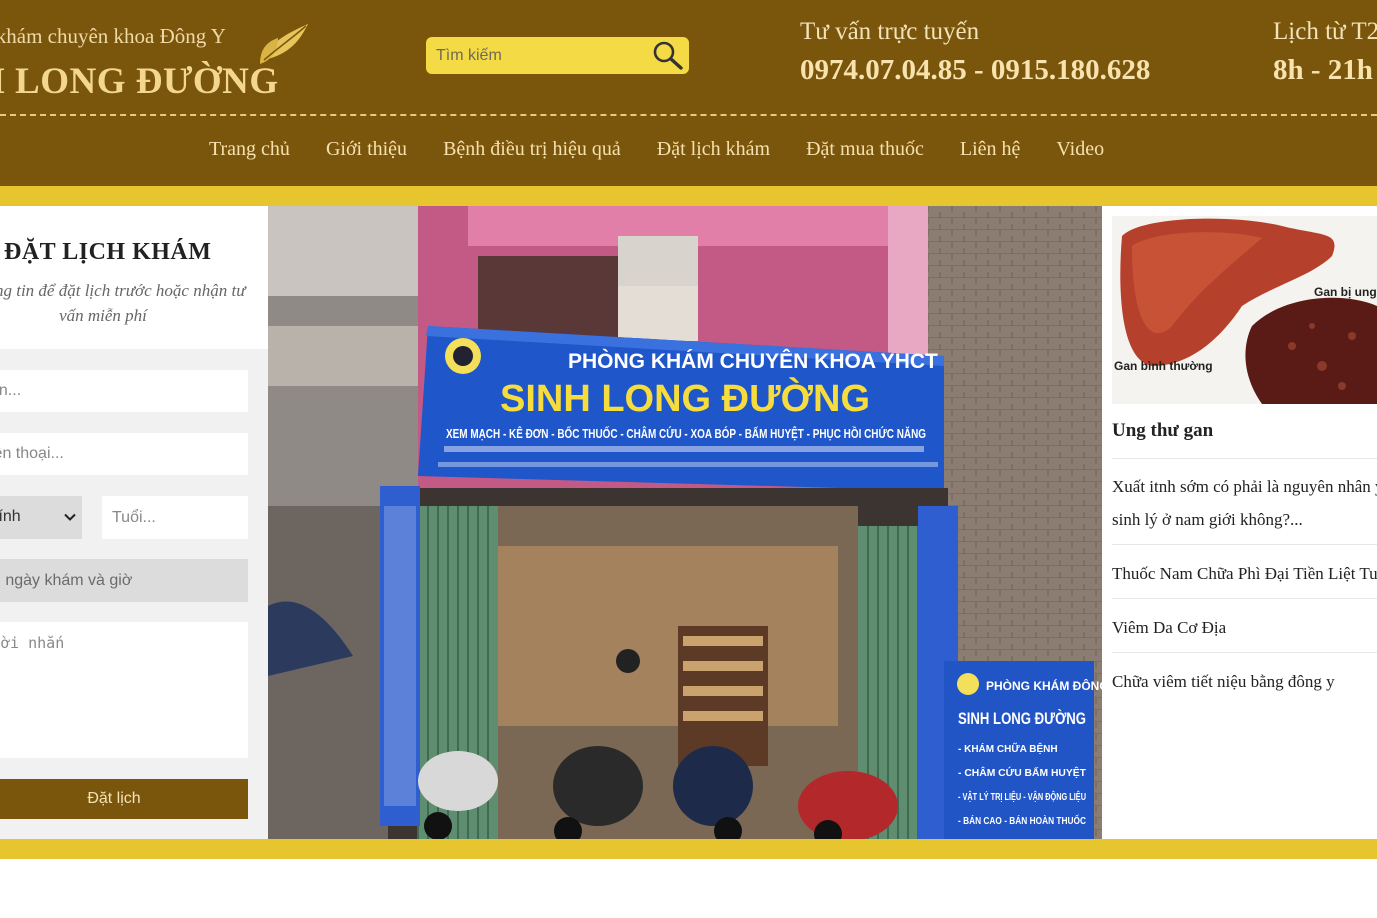  I want to click on gold-band-top, so click(688, 196).